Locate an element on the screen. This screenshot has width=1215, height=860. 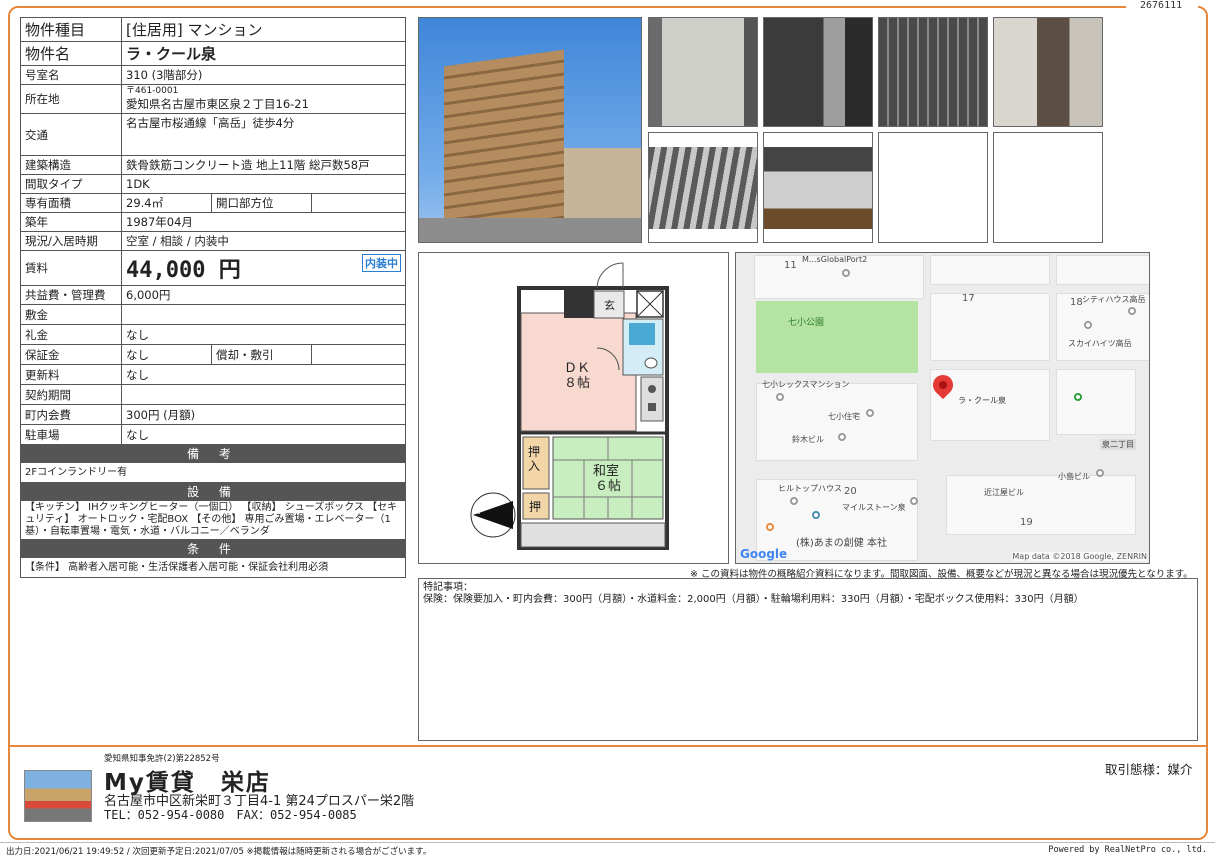
interior-badge: 内装中 is located at coordinates (381, 263).